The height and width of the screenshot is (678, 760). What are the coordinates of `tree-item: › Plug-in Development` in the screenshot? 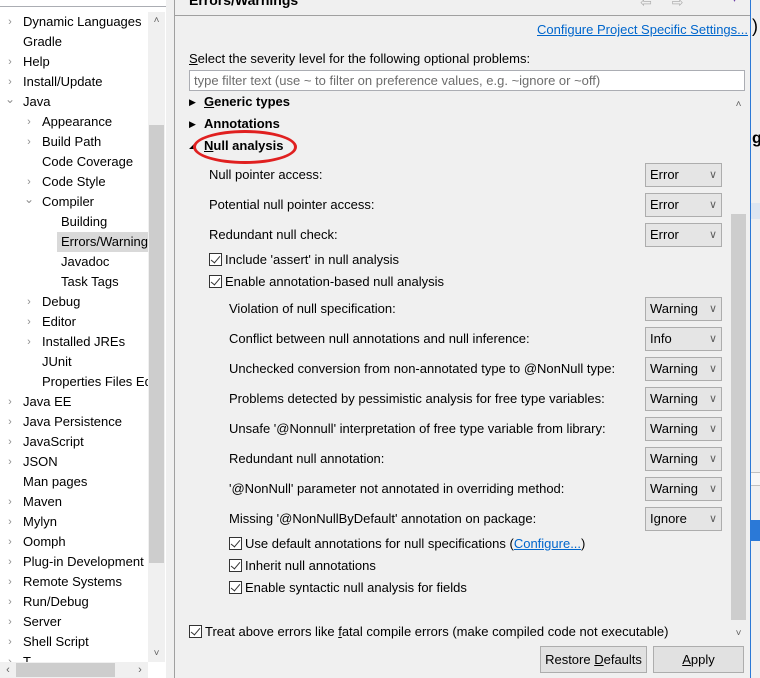 It's located at (74, 562).